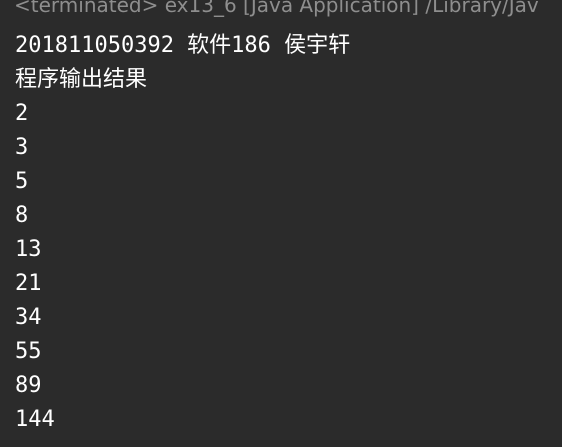 The image size is (562, 447). What do you see at coordinates (22, 181) in the screenshot?
I see `output-line: 5` at bounding box center [22, 181].